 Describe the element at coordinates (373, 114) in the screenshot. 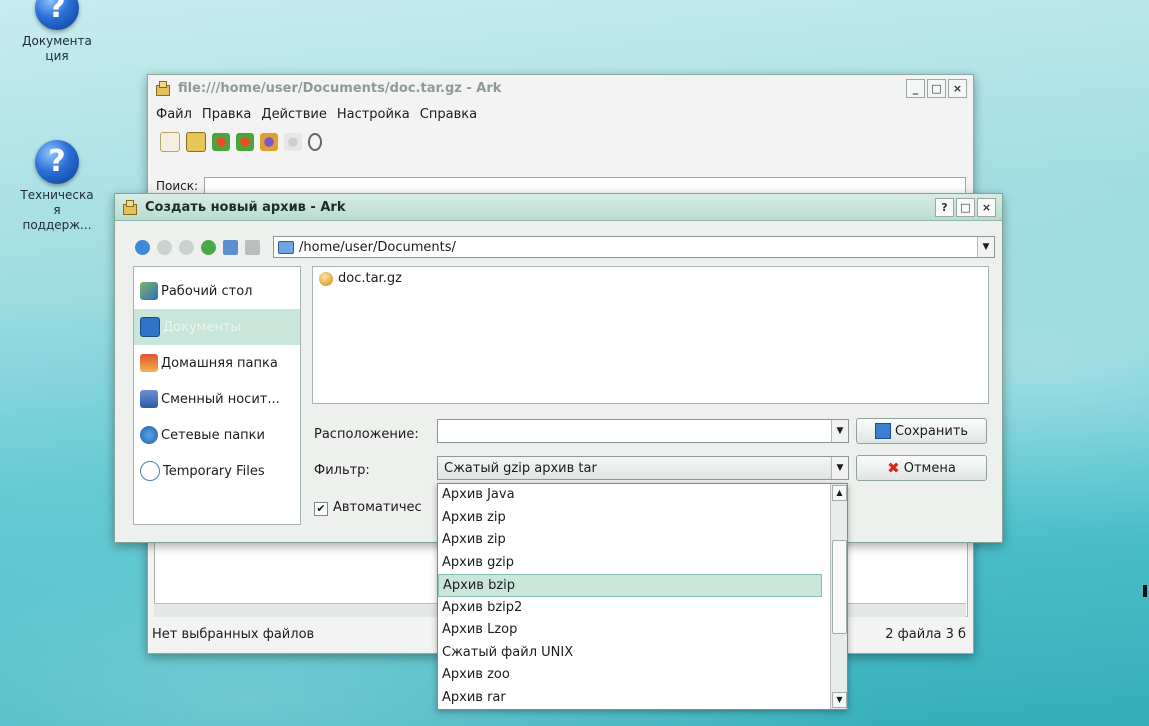

I see `menu-settings: Настройка` at that location.